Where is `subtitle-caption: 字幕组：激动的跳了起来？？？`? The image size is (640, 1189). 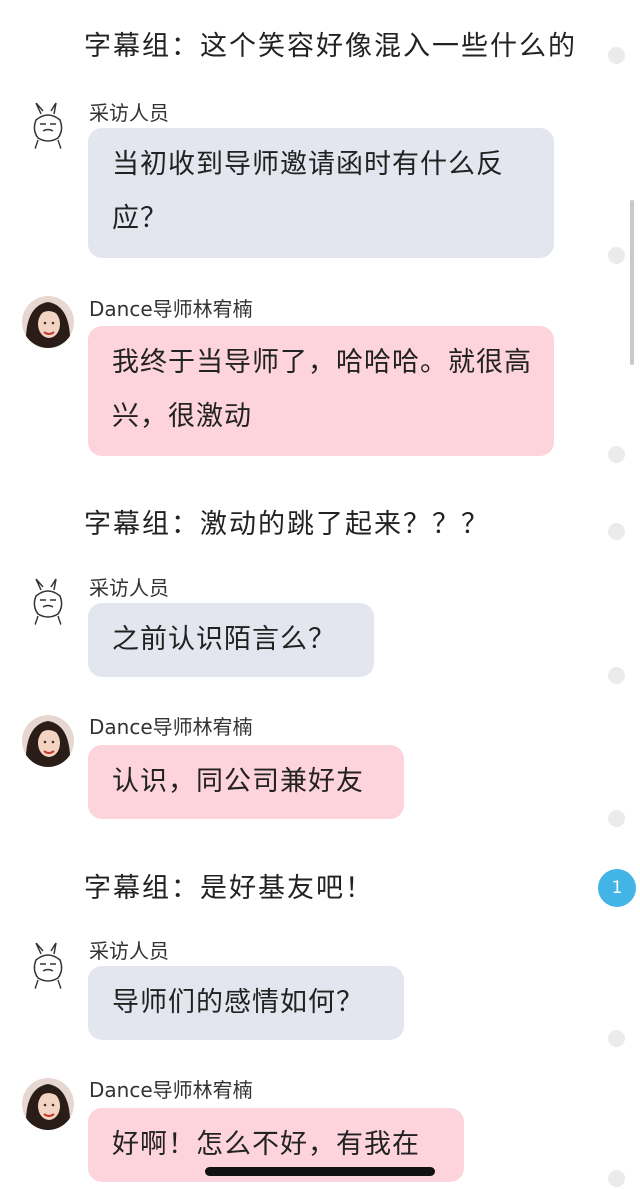
subtitle-caption: 字幕组：激动的跳了起来？？？ is located at coordinates (287, 524).